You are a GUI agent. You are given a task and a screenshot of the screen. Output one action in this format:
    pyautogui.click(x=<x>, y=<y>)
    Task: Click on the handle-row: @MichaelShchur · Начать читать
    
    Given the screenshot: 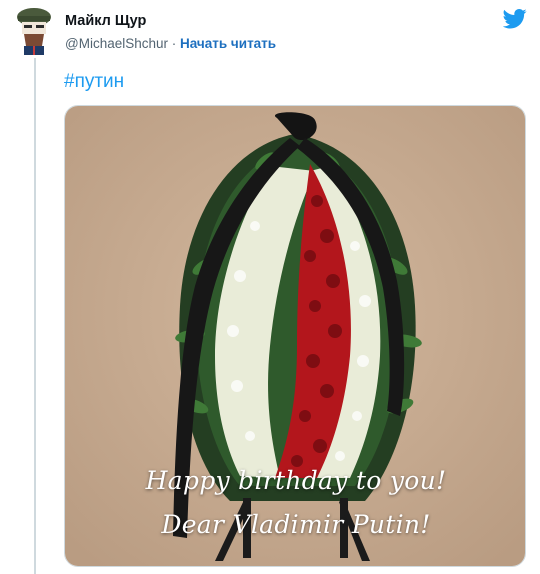 What is the action you would take?
    pyautogui.click(x=170, y=43)
    